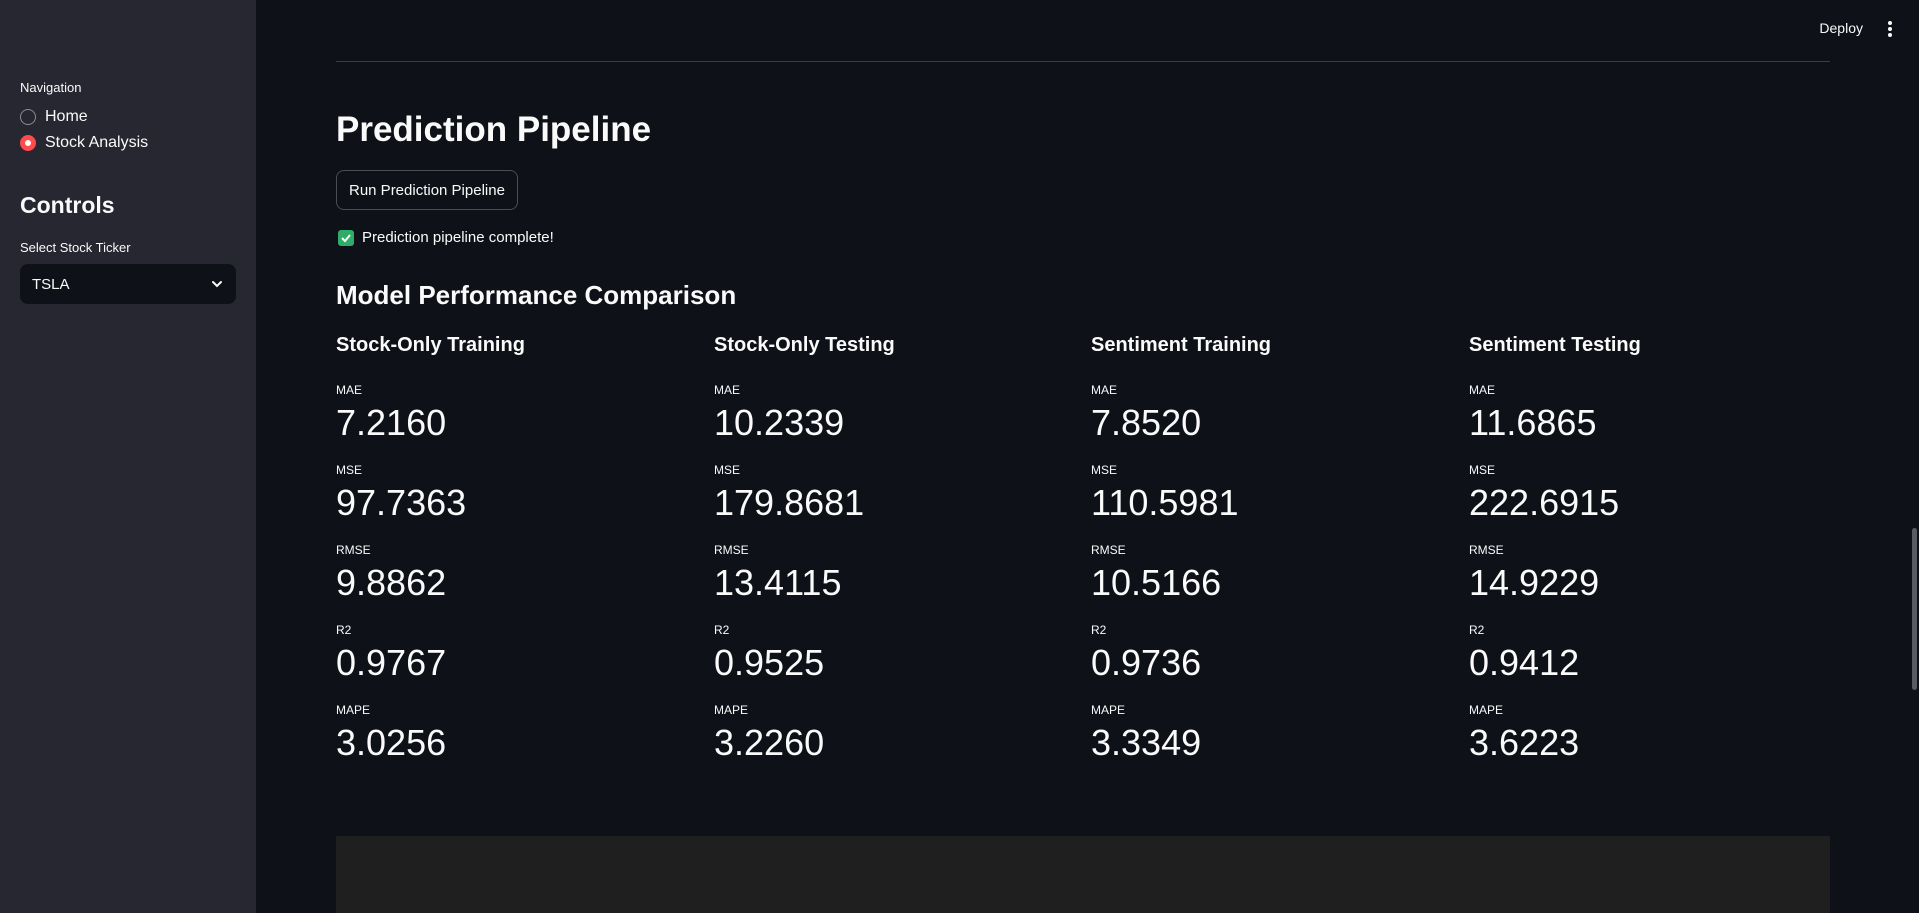 The image size is (1919, 913). I want to click on metric-value: 13.4115, so click(778, 582).